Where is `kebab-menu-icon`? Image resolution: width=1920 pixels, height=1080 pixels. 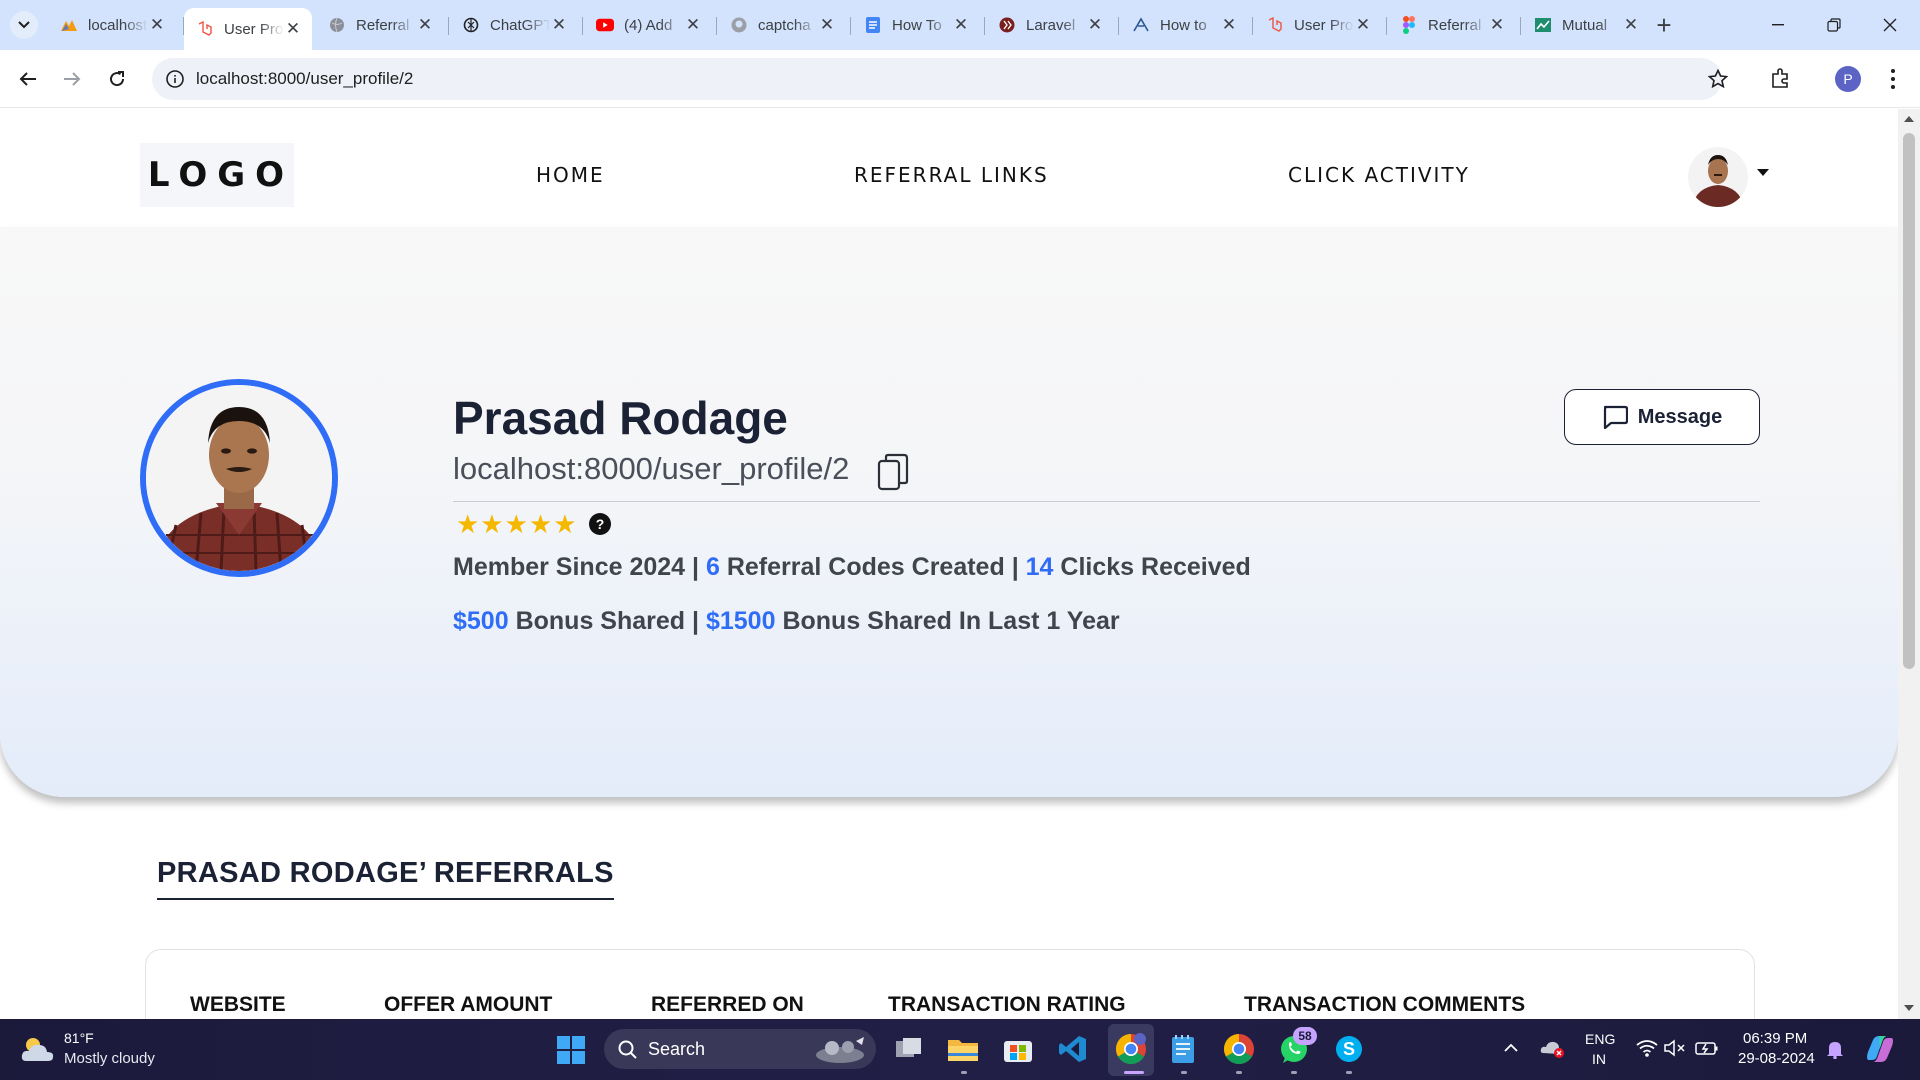
kebab-menu-icon is located at coordinates (1893, 79).